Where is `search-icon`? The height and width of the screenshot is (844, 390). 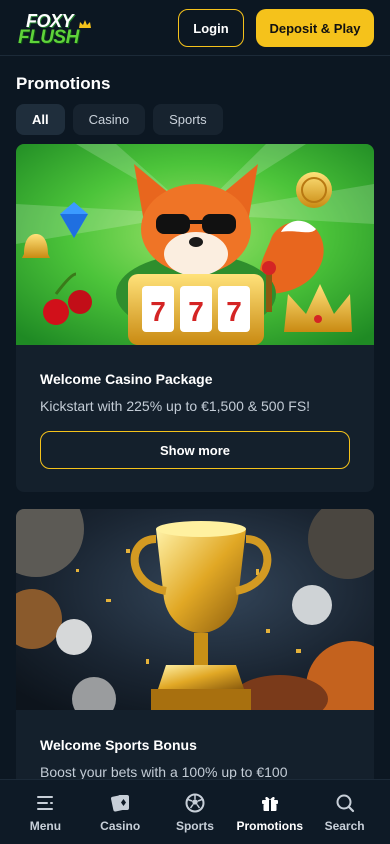 search-icon is located at coordinates (345, 803).